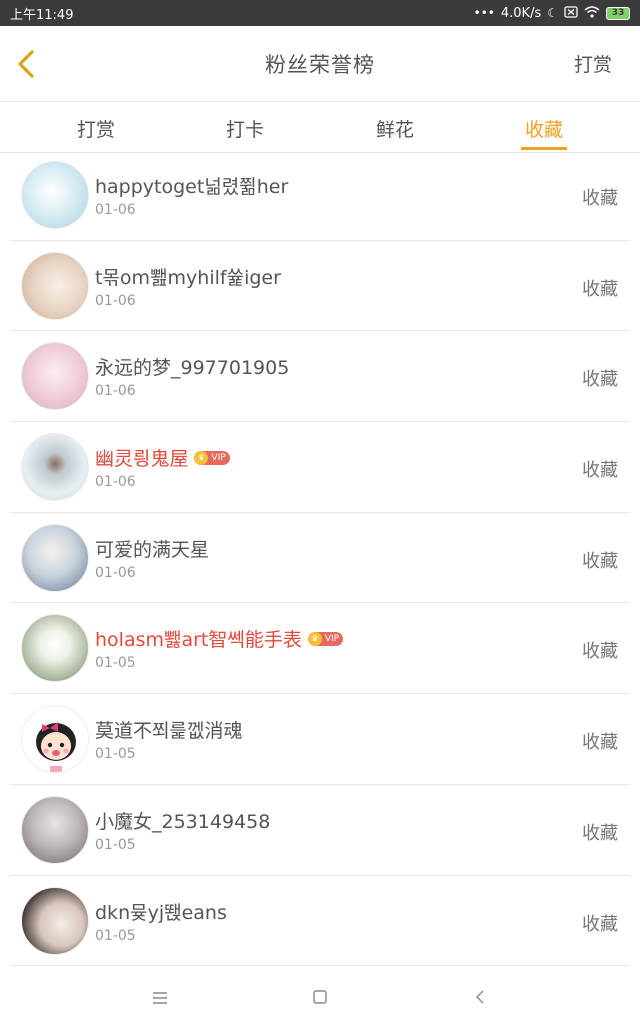 The height and width of the screenshot is (1024, 640). I want to click on list-item: holasm뾇art智쎅能手表 ♛ VIP 01-05 收藏, so click(320, 649).